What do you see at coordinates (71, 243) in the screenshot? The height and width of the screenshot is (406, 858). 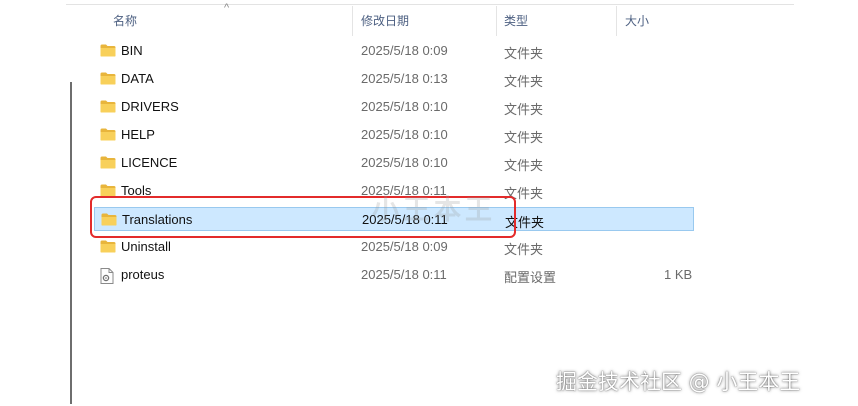 I see `left-edge-line` at bounding box center [71, 243].